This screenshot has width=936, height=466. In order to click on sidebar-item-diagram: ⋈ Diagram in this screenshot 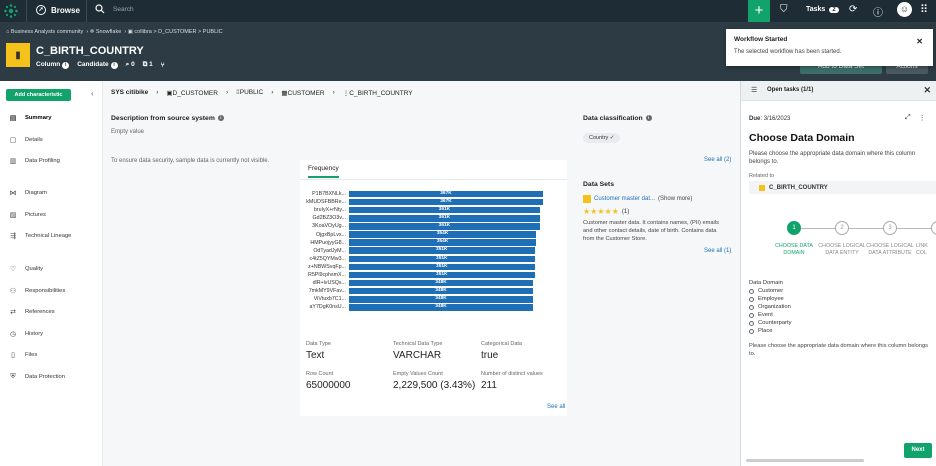, I will do `click(28, 193)`.